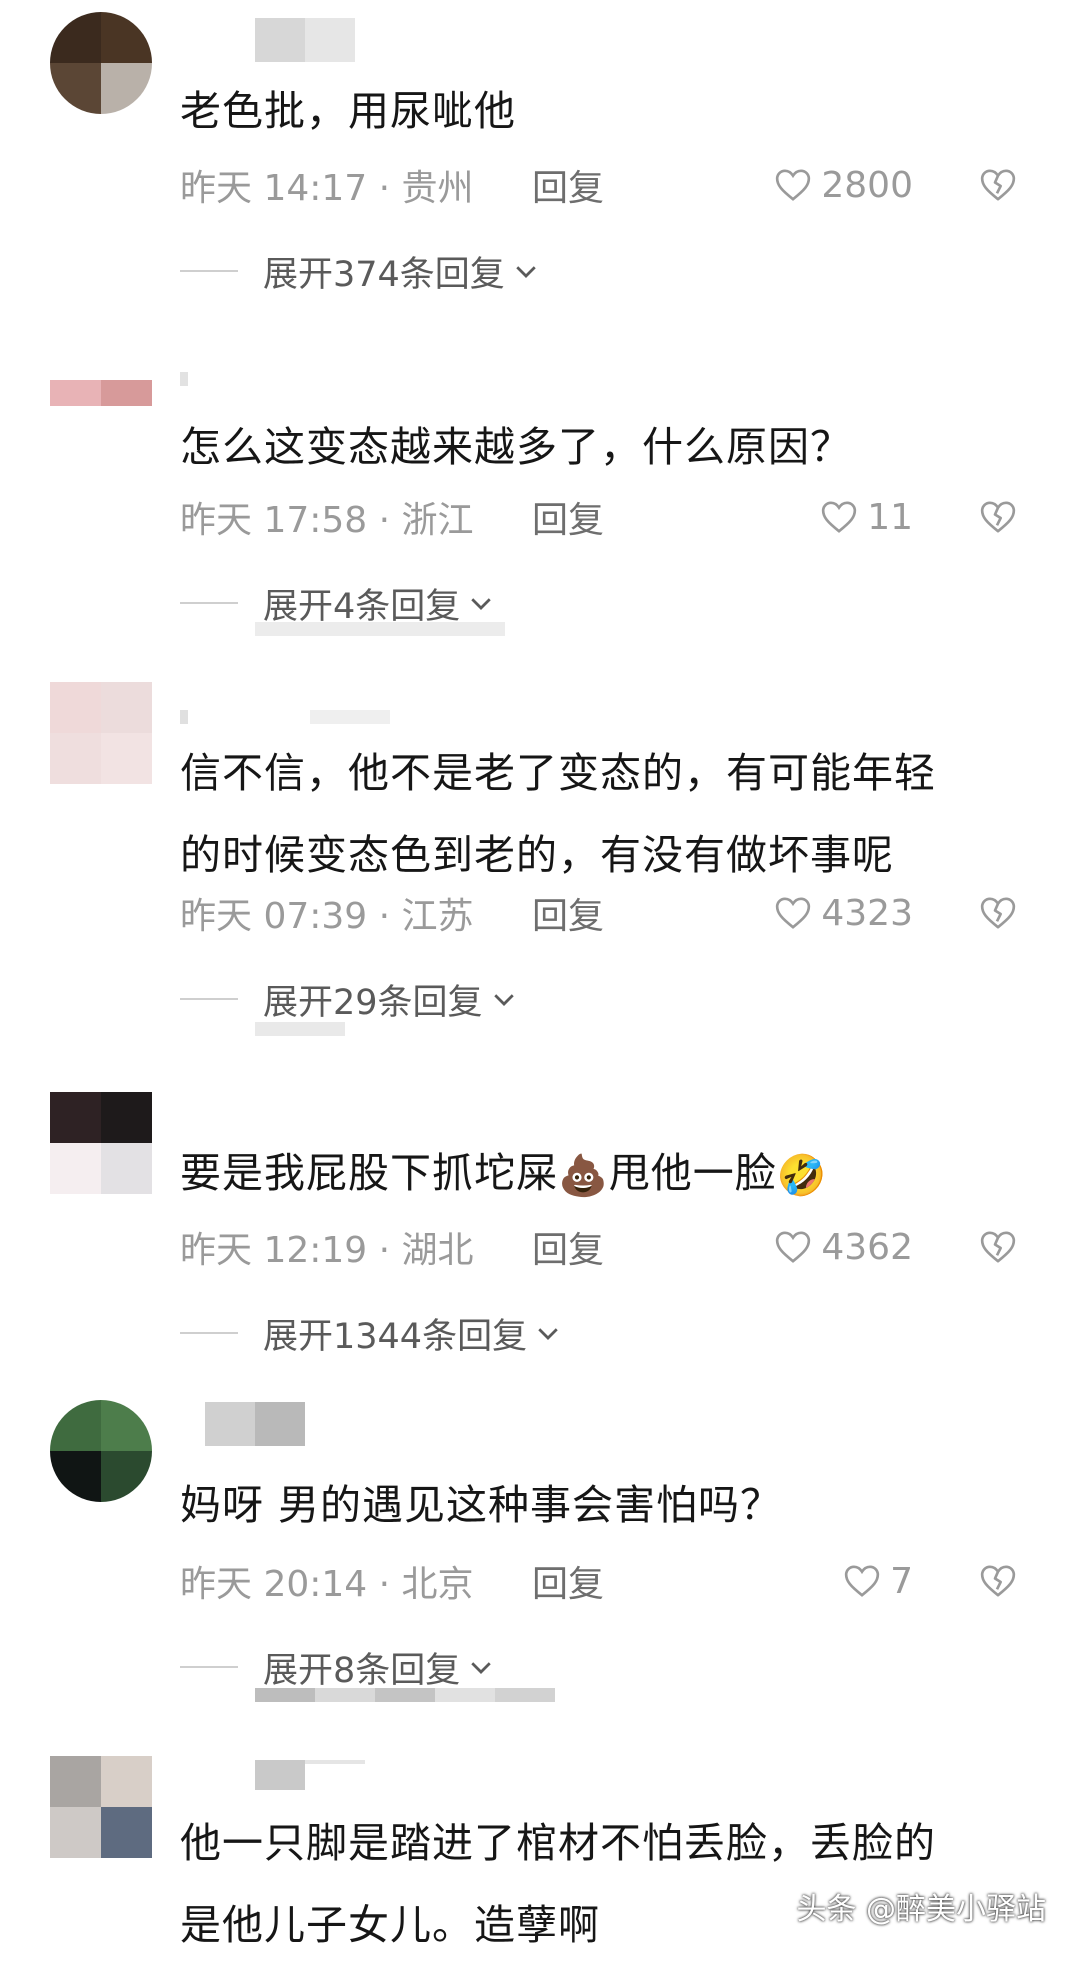 The height and width of the screenshot is (1966, 1068). I want to click on comment-text: 信不信，他不是老了变态的，有可能年轻 的时候变态色到老的，有没有做坏事呢, so click(600, 814).